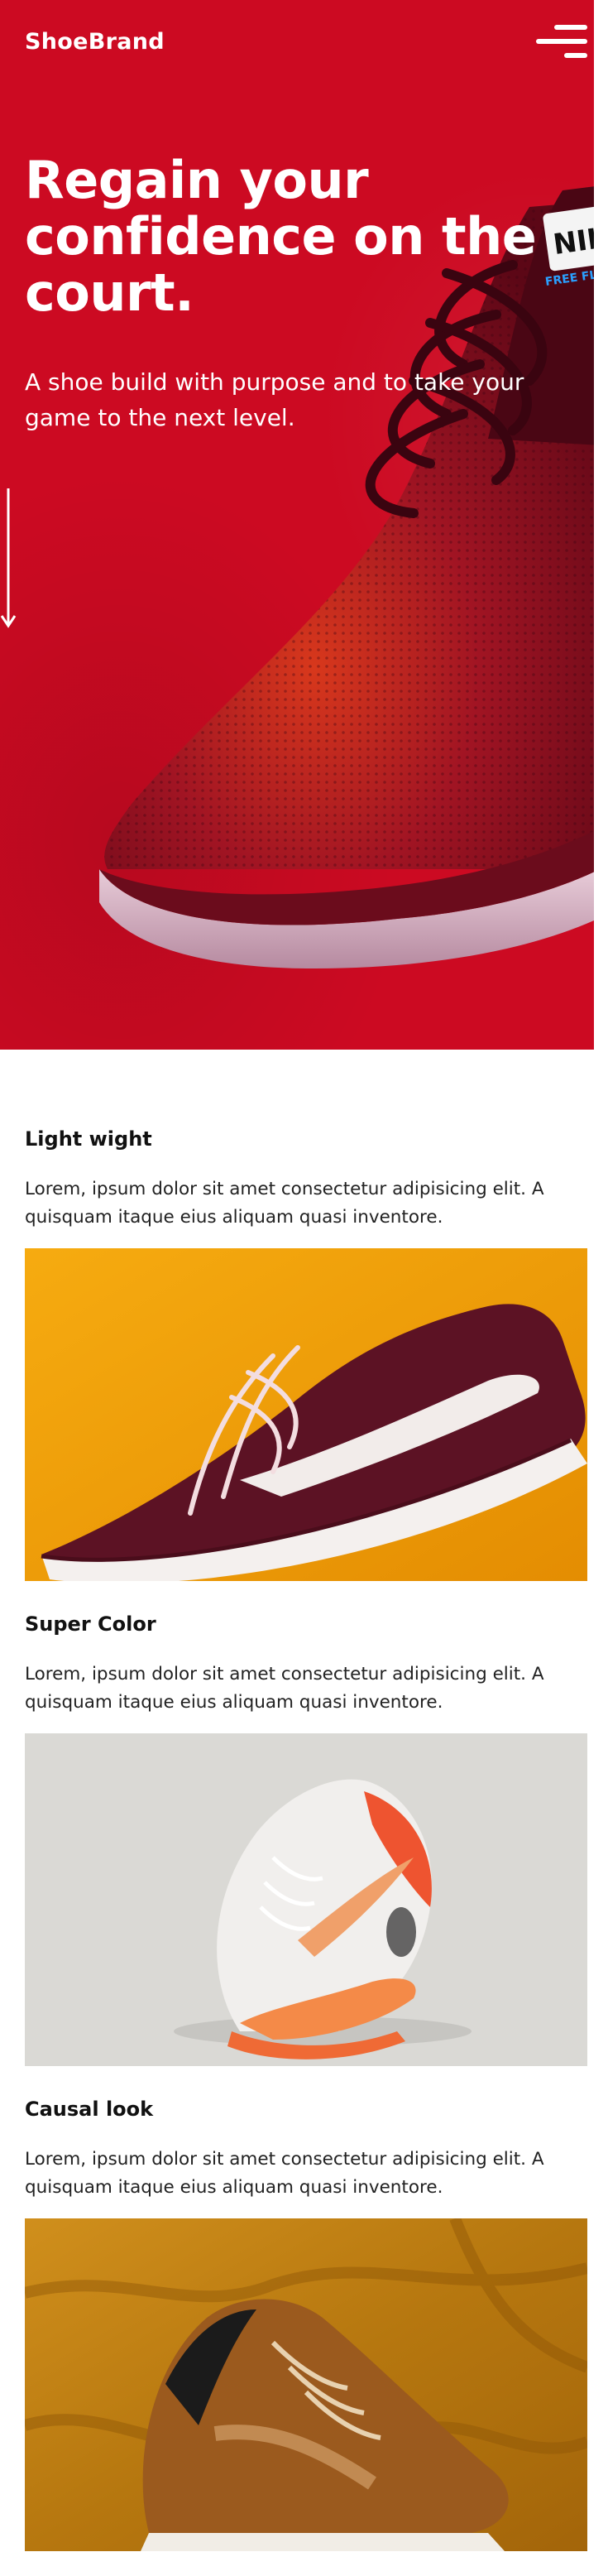 This screenshot has height=2576, width=608. I want to click on hamburger-menu-icon, so click(561, 41).